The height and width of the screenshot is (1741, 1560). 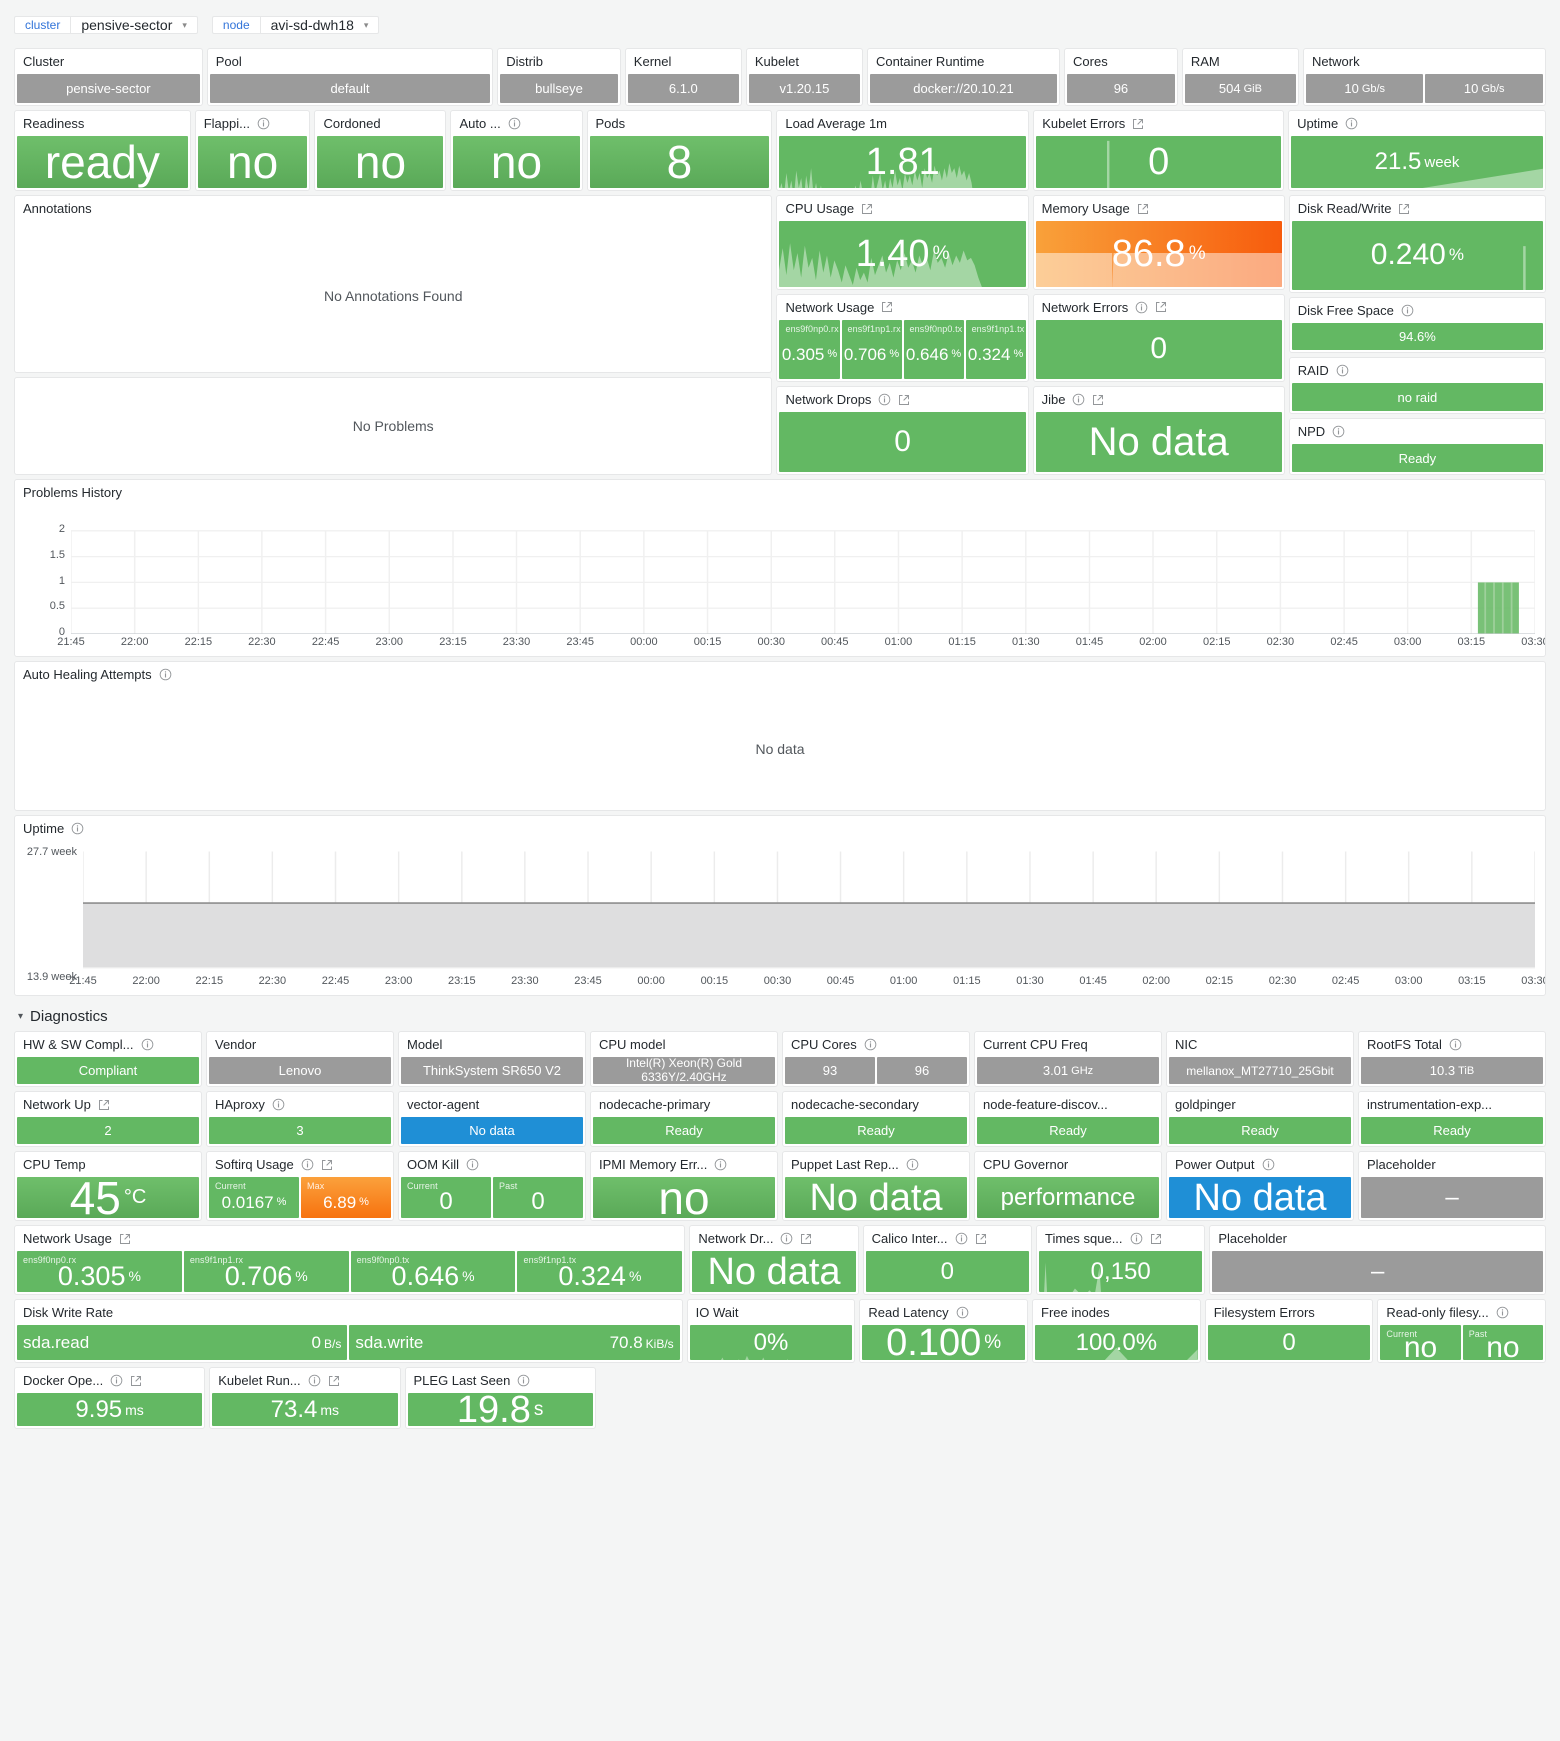 What do you see at coordinates (774, 1260) in the screenshot?
I see `panel-network-drops-diag: Network Dr... No data` at bounding box center [774, 1260].